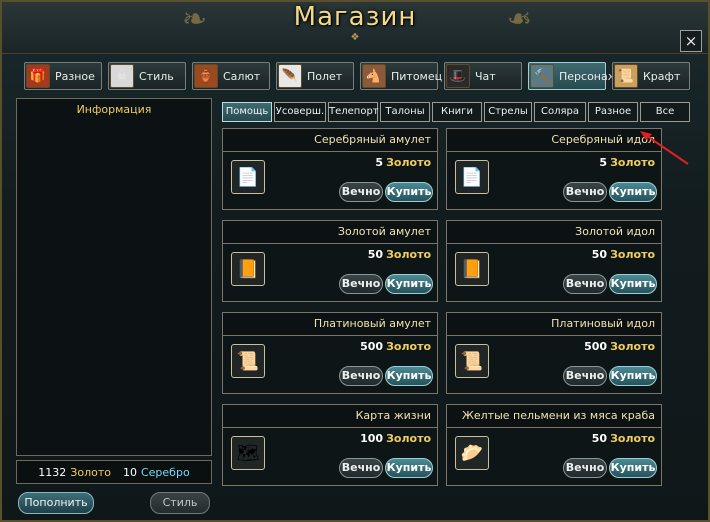  Describe the element at coordinates (330, 365) in the screenshot. I see `item-body: 📜 500 Золото Вечно Купить` at that location.